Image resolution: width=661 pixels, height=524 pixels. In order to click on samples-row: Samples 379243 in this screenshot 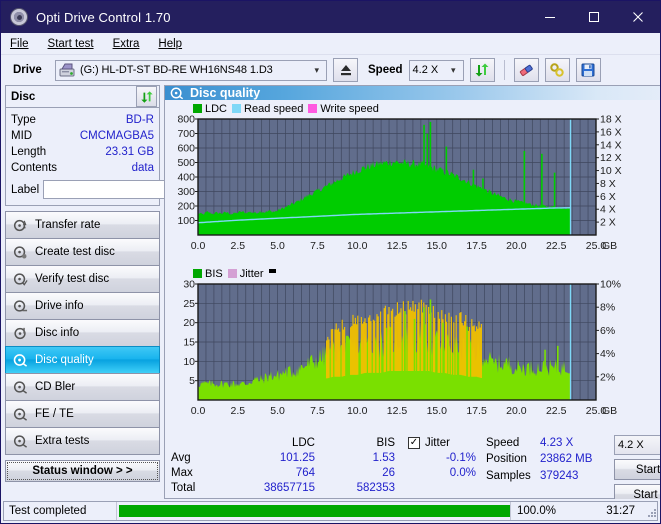, I will do `click(550, 475)`.